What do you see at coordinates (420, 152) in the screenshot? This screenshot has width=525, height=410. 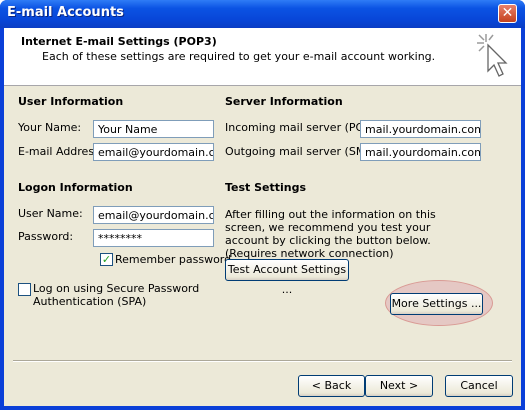 I see `outgoing-server-field: mail.yourdomain.com` at bounding box center [420, 152].